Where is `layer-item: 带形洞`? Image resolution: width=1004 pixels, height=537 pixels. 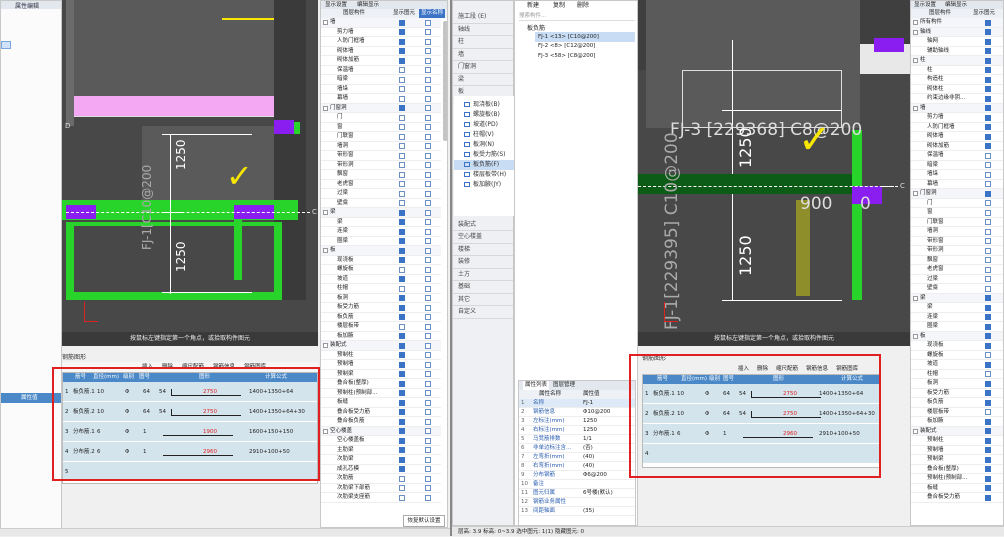
layer-item: 带形洞 is located at coordinates (957, 251).